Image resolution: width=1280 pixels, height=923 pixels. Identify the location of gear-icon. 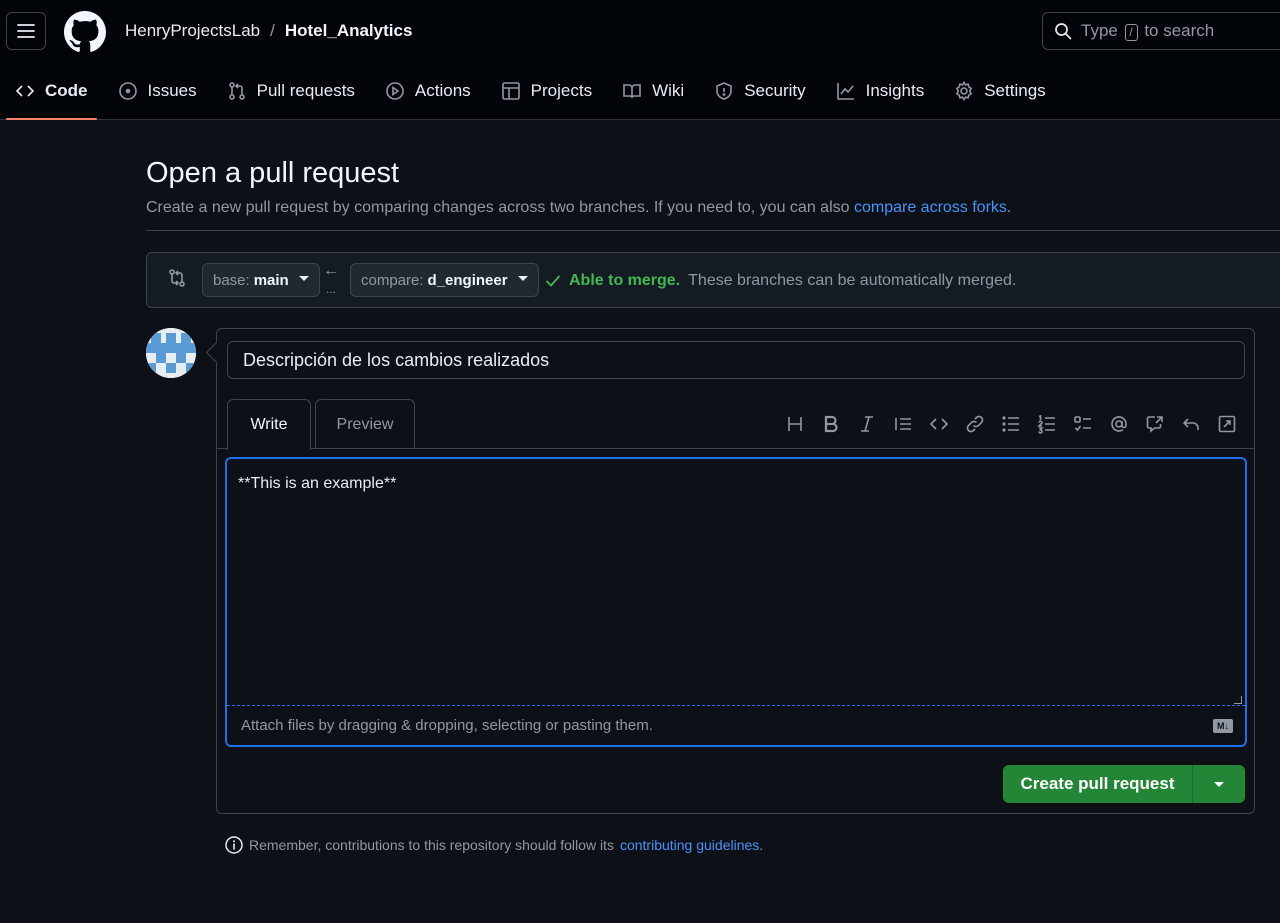
(964, 91).